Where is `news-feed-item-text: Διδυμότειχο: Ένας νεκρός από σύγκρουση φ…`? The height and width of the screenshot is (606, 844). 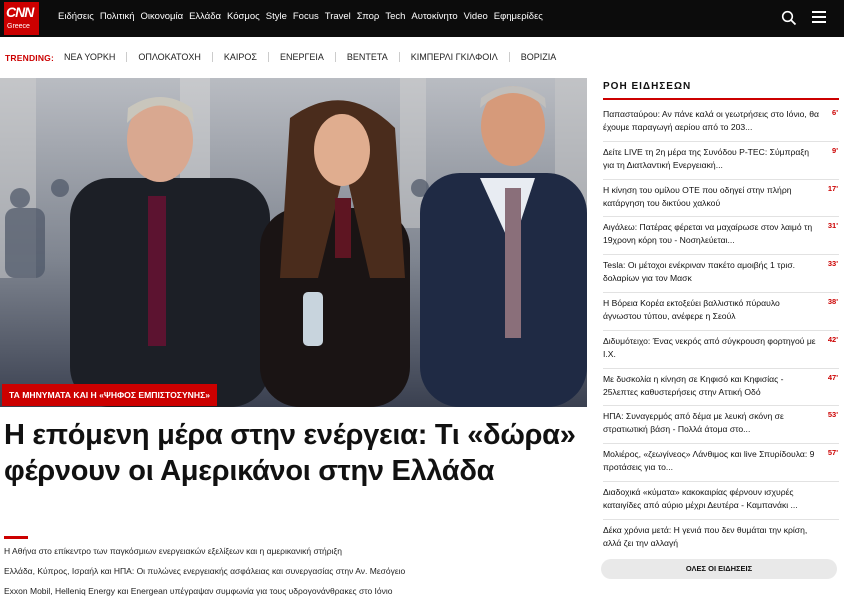 news-feed-item-text: Διδυμότειχο: Ένας νεκρός από σύγκρουση φ… is located at coordinates (709, 347).